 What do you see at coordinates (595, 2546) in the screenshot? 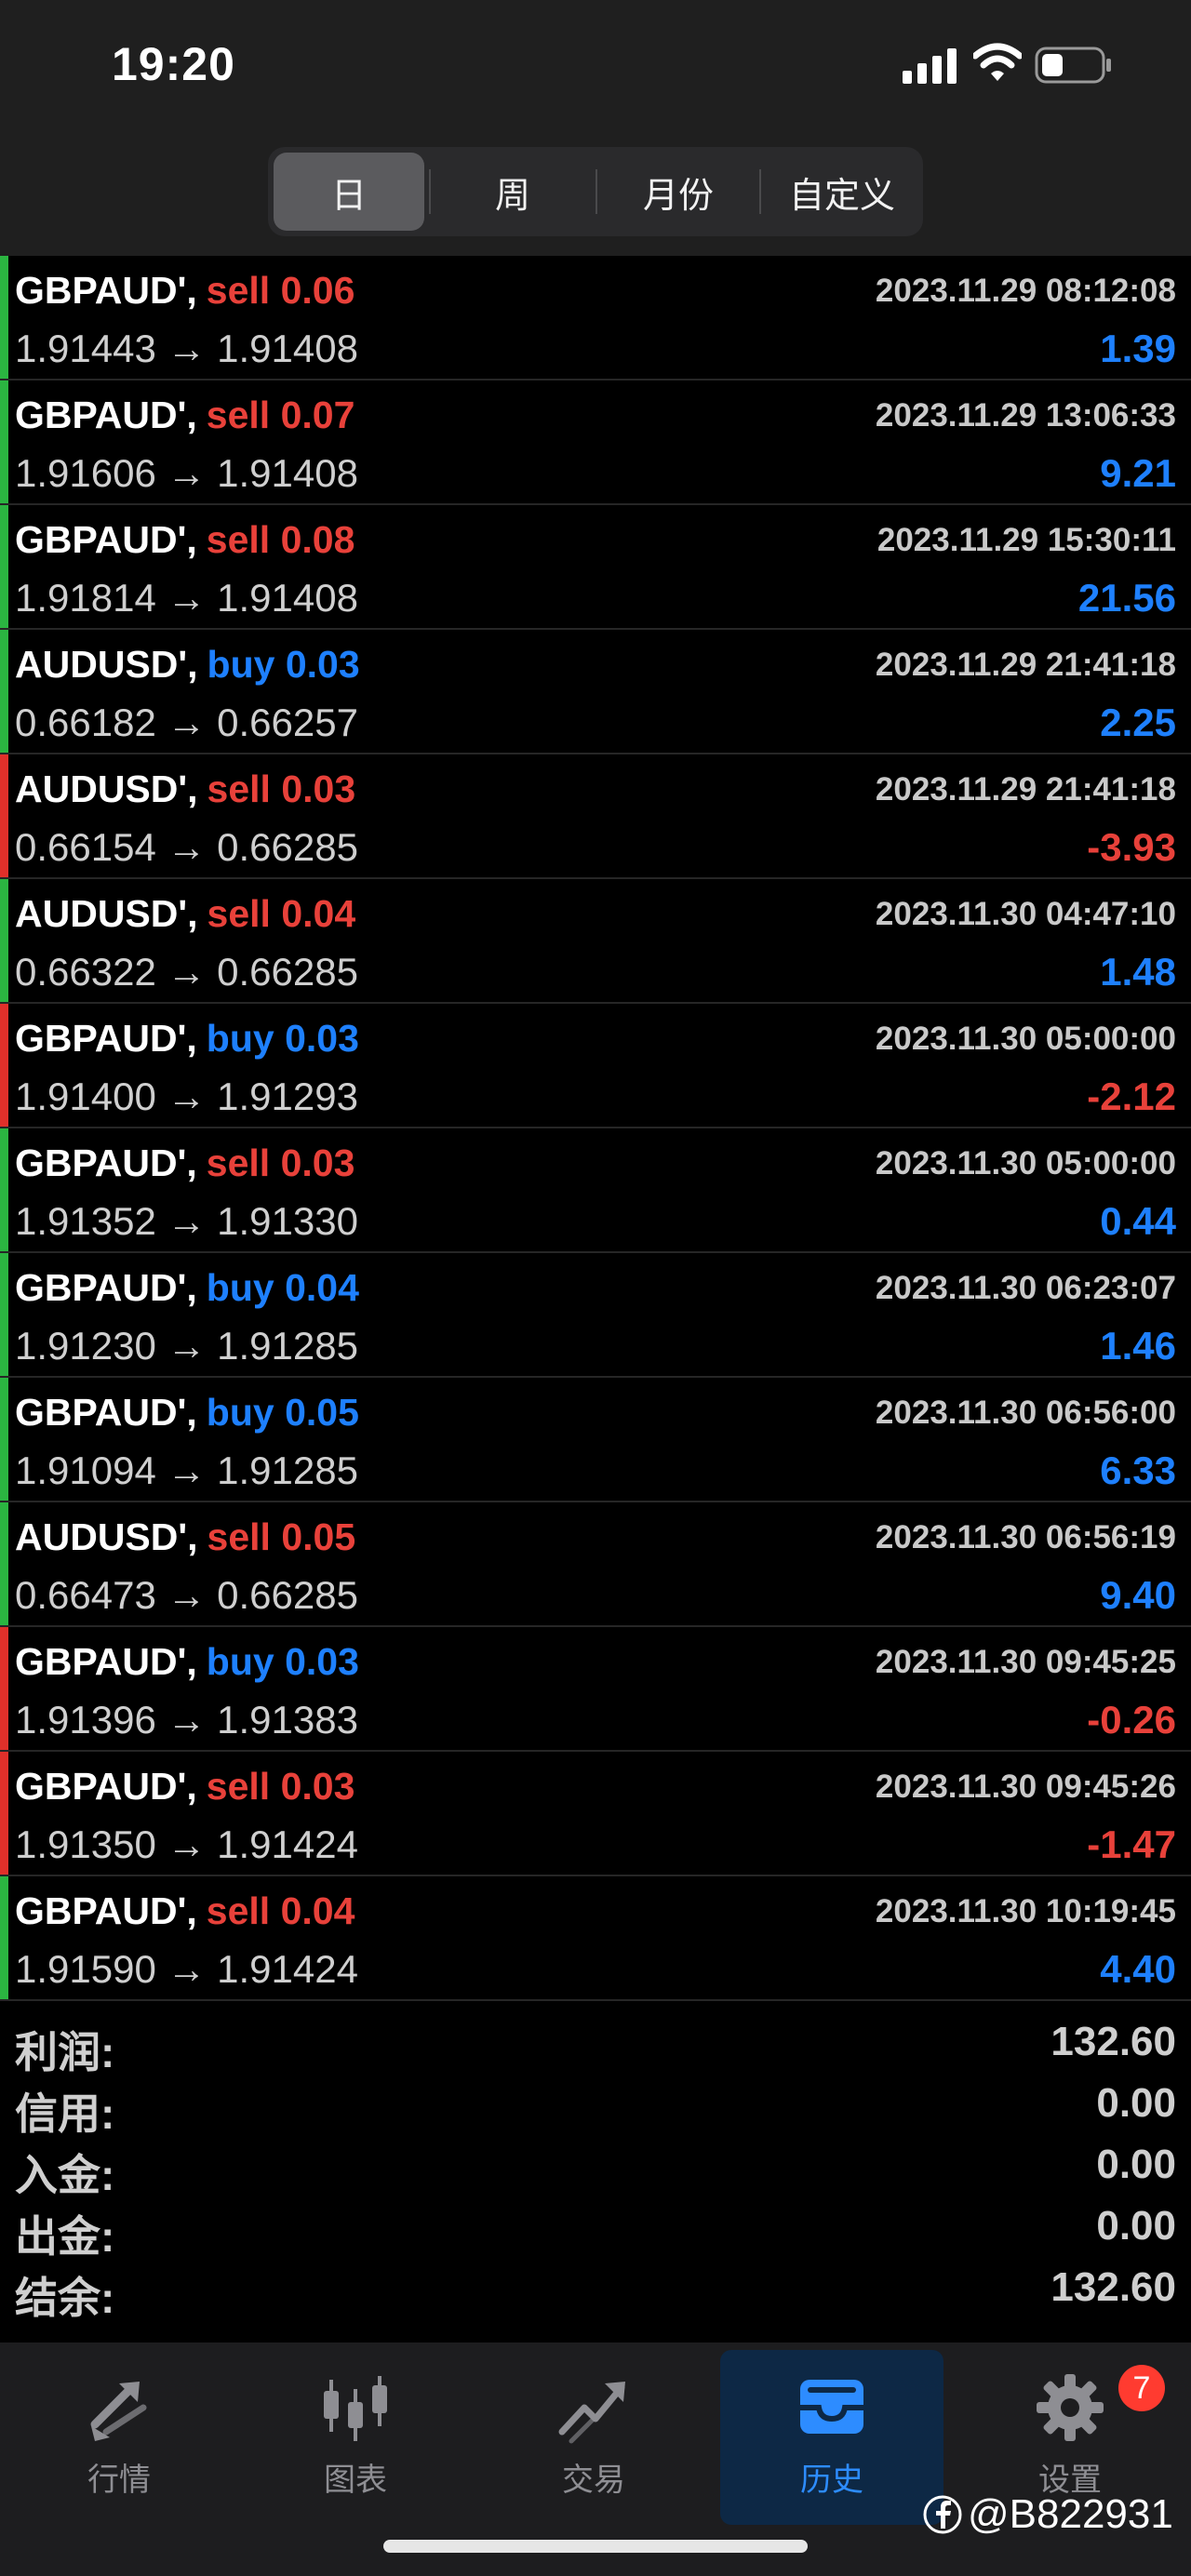
I see `home-indicator` at bounding box center [595, 2546].